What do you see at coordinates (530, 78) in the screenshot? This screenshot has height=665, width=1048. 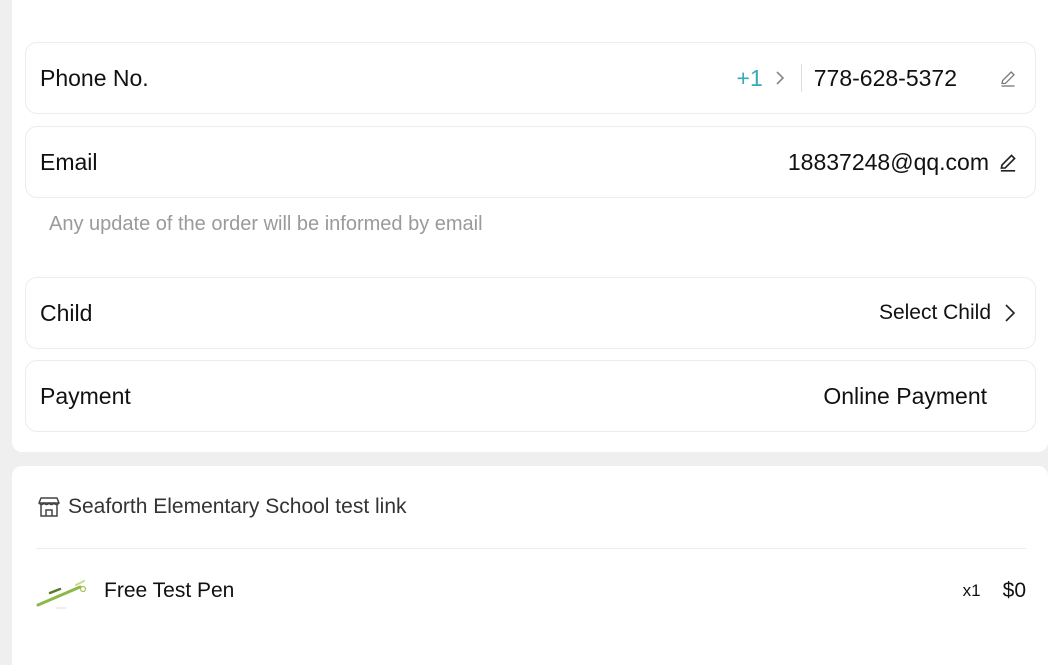 I see `phone-row: Phone No. +1 778-628-5372` at bounding box center [530, 78].